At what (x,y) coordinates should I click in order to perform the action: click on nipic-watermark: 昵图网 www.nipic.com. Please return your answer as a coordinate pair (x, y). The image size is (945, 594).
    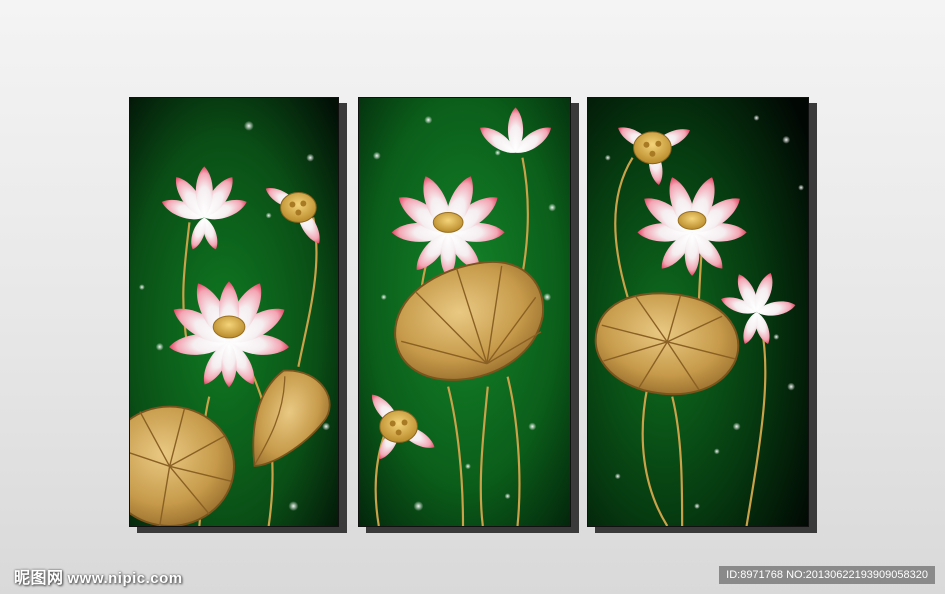
    Looking at the image, I should click on (98, 576).